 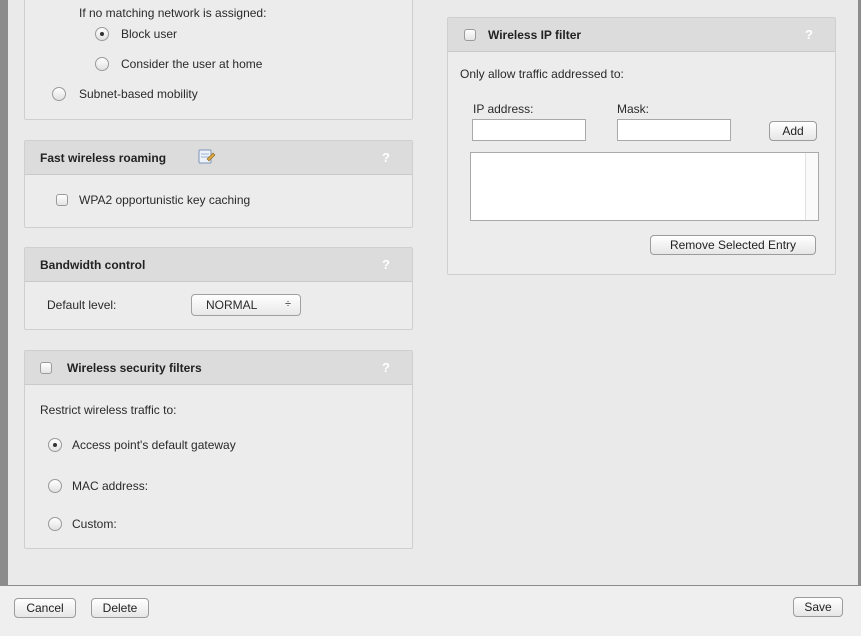 I want to click on security-filters-header: Wireless security filters ?, so click(x=218, y=368).